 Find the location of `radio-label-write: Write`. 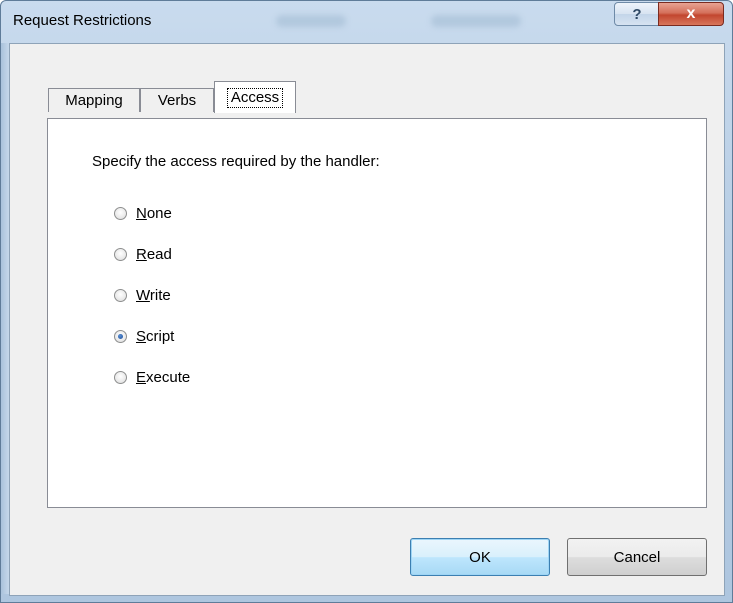

radio-label-write: Write is located at coordinates (153, 295).